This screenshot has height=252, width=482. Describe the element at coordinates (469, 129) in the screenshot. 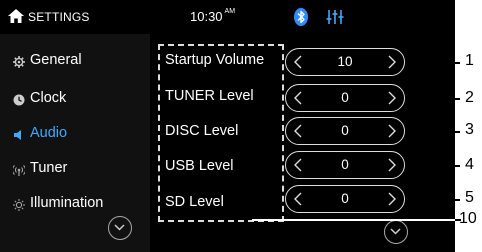

I see `callout-number: 3` at that location.